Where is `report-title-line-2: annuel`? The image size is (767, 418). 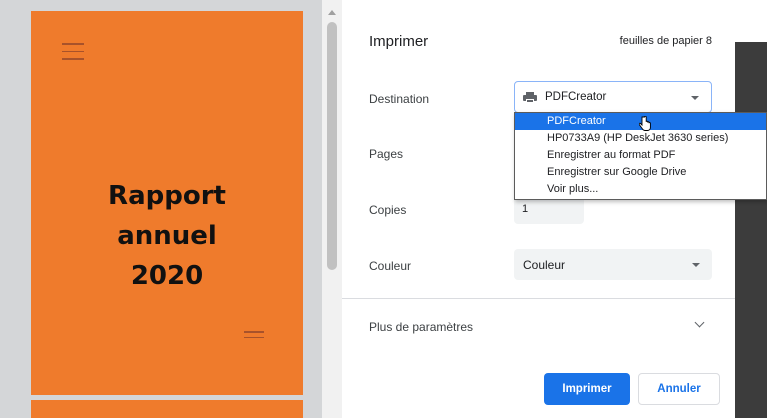
report-title-line-2: annuel is located at coordinates (167, 236).